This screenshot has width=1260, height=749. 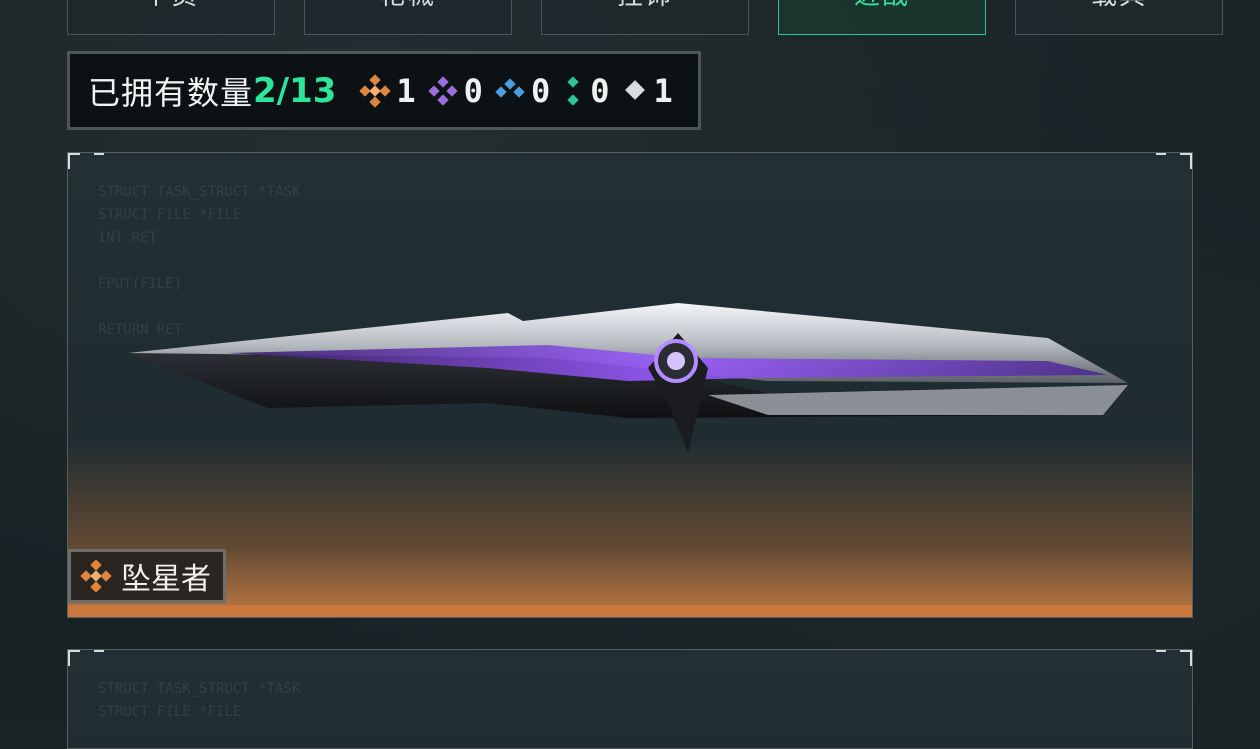 I want to click on tab-label: 枪械, so click(x=408, y=6).